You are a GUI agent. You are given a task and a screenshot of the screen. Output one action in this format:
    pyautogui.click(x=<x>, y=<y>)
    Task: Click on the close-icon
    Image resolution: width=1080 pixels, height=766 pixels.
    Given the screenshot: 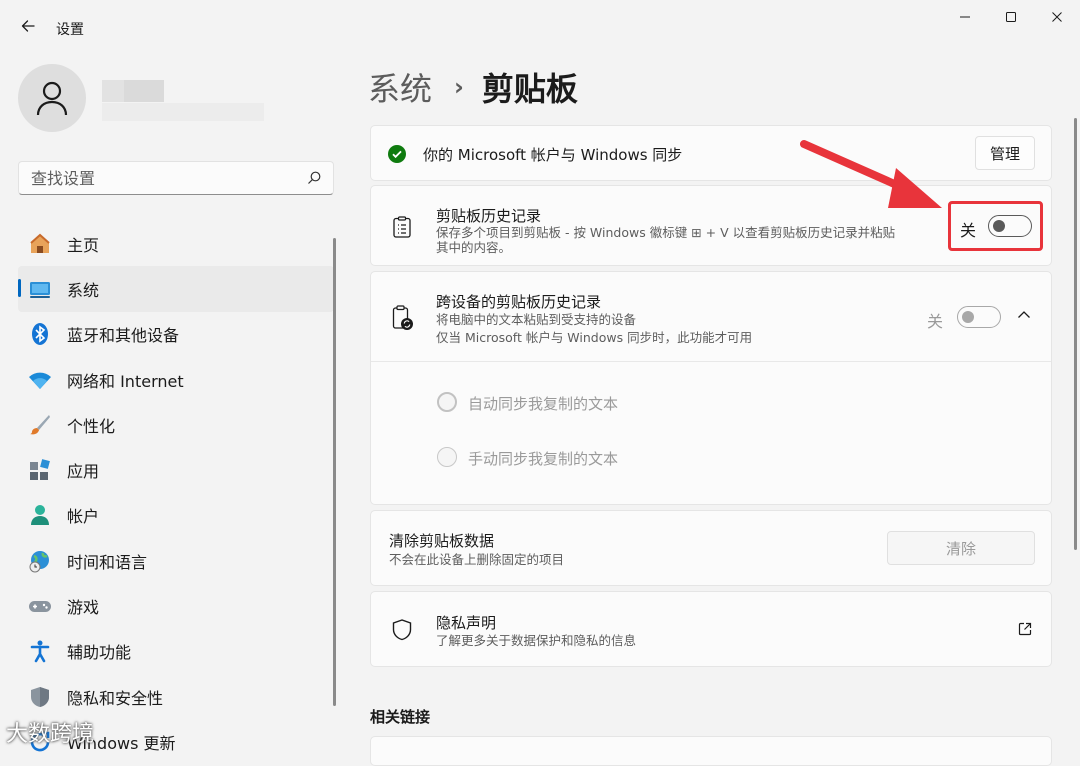 What is the action you would take?
    pyautogui.click(x=1057, y=17)
    